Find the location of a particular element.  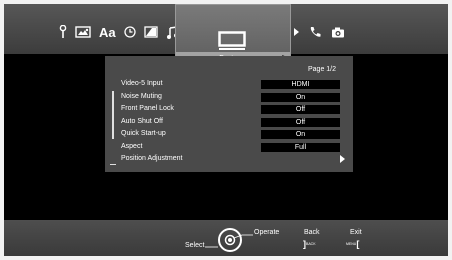

scrollbar-end is located at coordinates (113, 164).